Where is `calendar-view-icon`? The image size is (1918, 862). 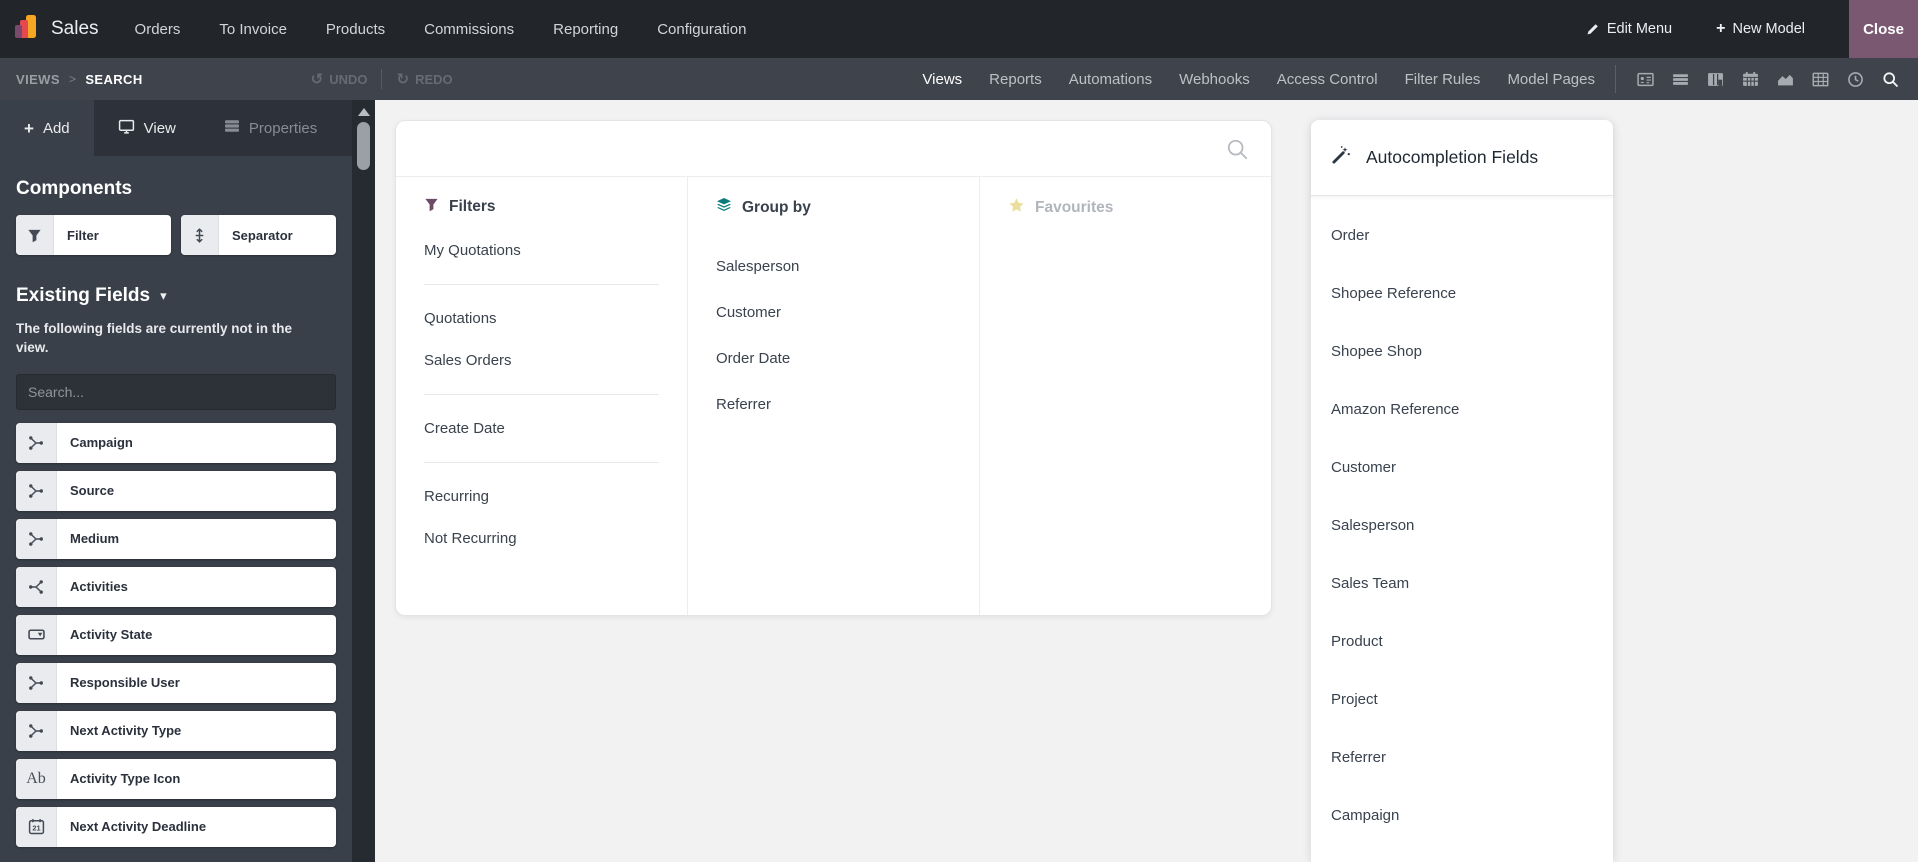
calendar-view-icon is located at coordinates (1750, 79).